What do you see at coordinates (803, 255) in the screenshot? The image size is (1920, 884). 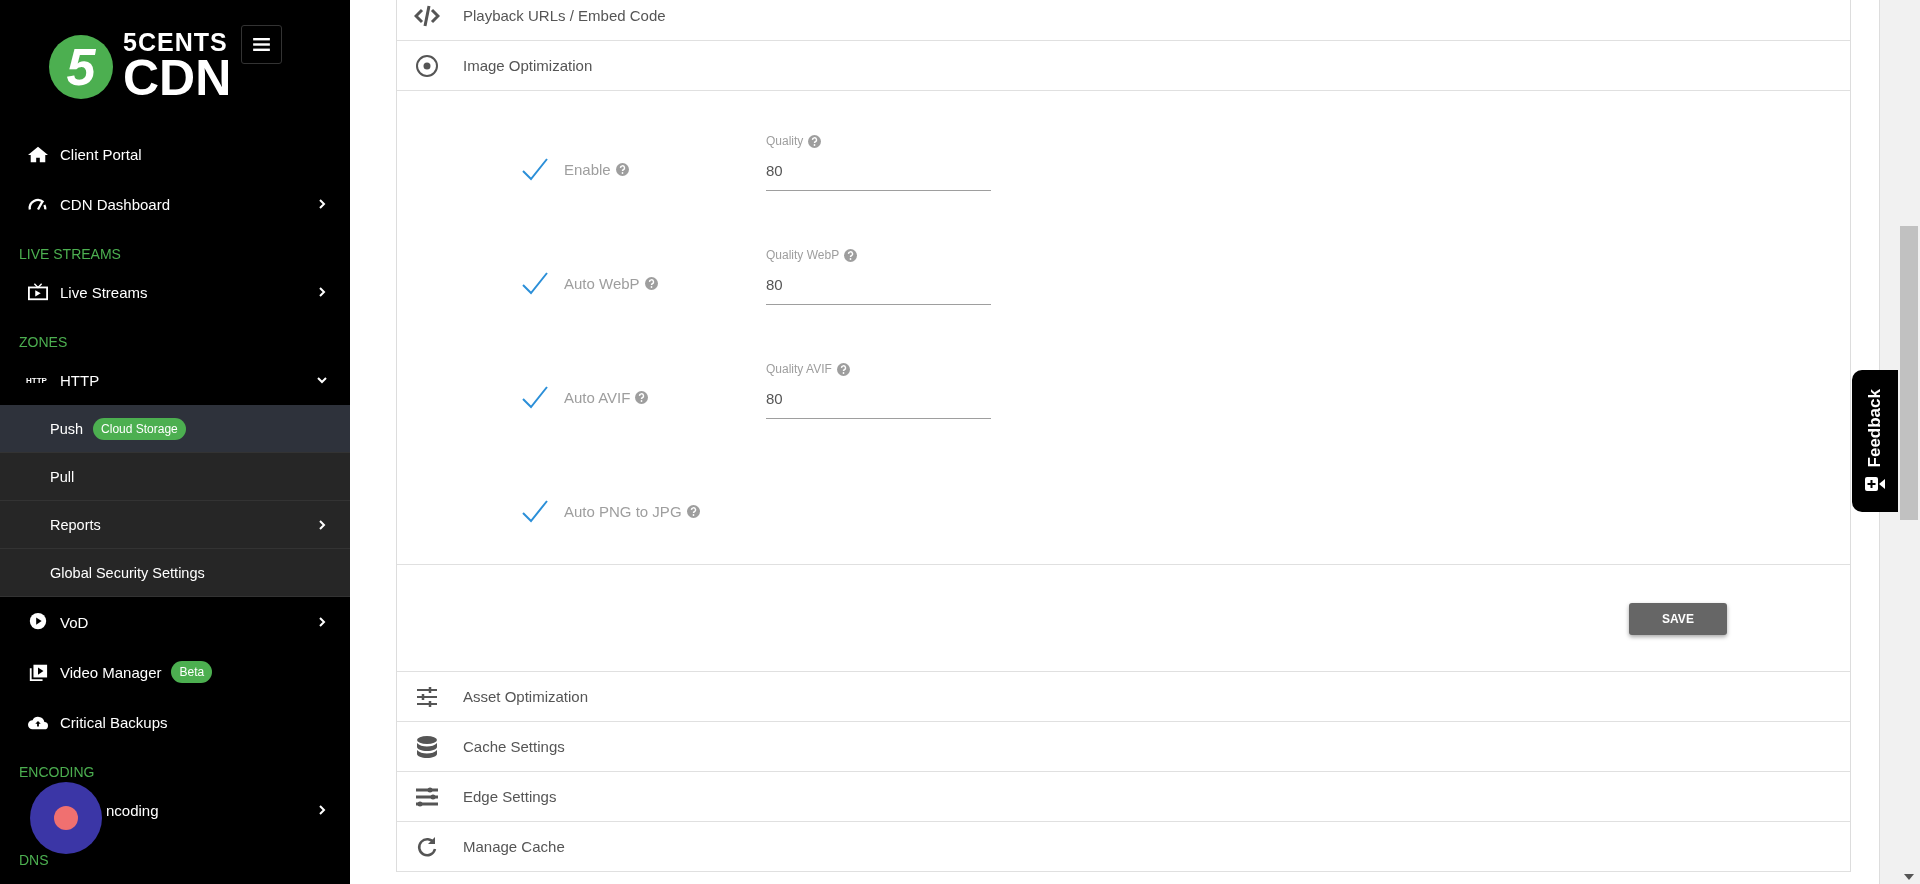 I see `field-label: Quality WebP` at bounding box center [803, 255].